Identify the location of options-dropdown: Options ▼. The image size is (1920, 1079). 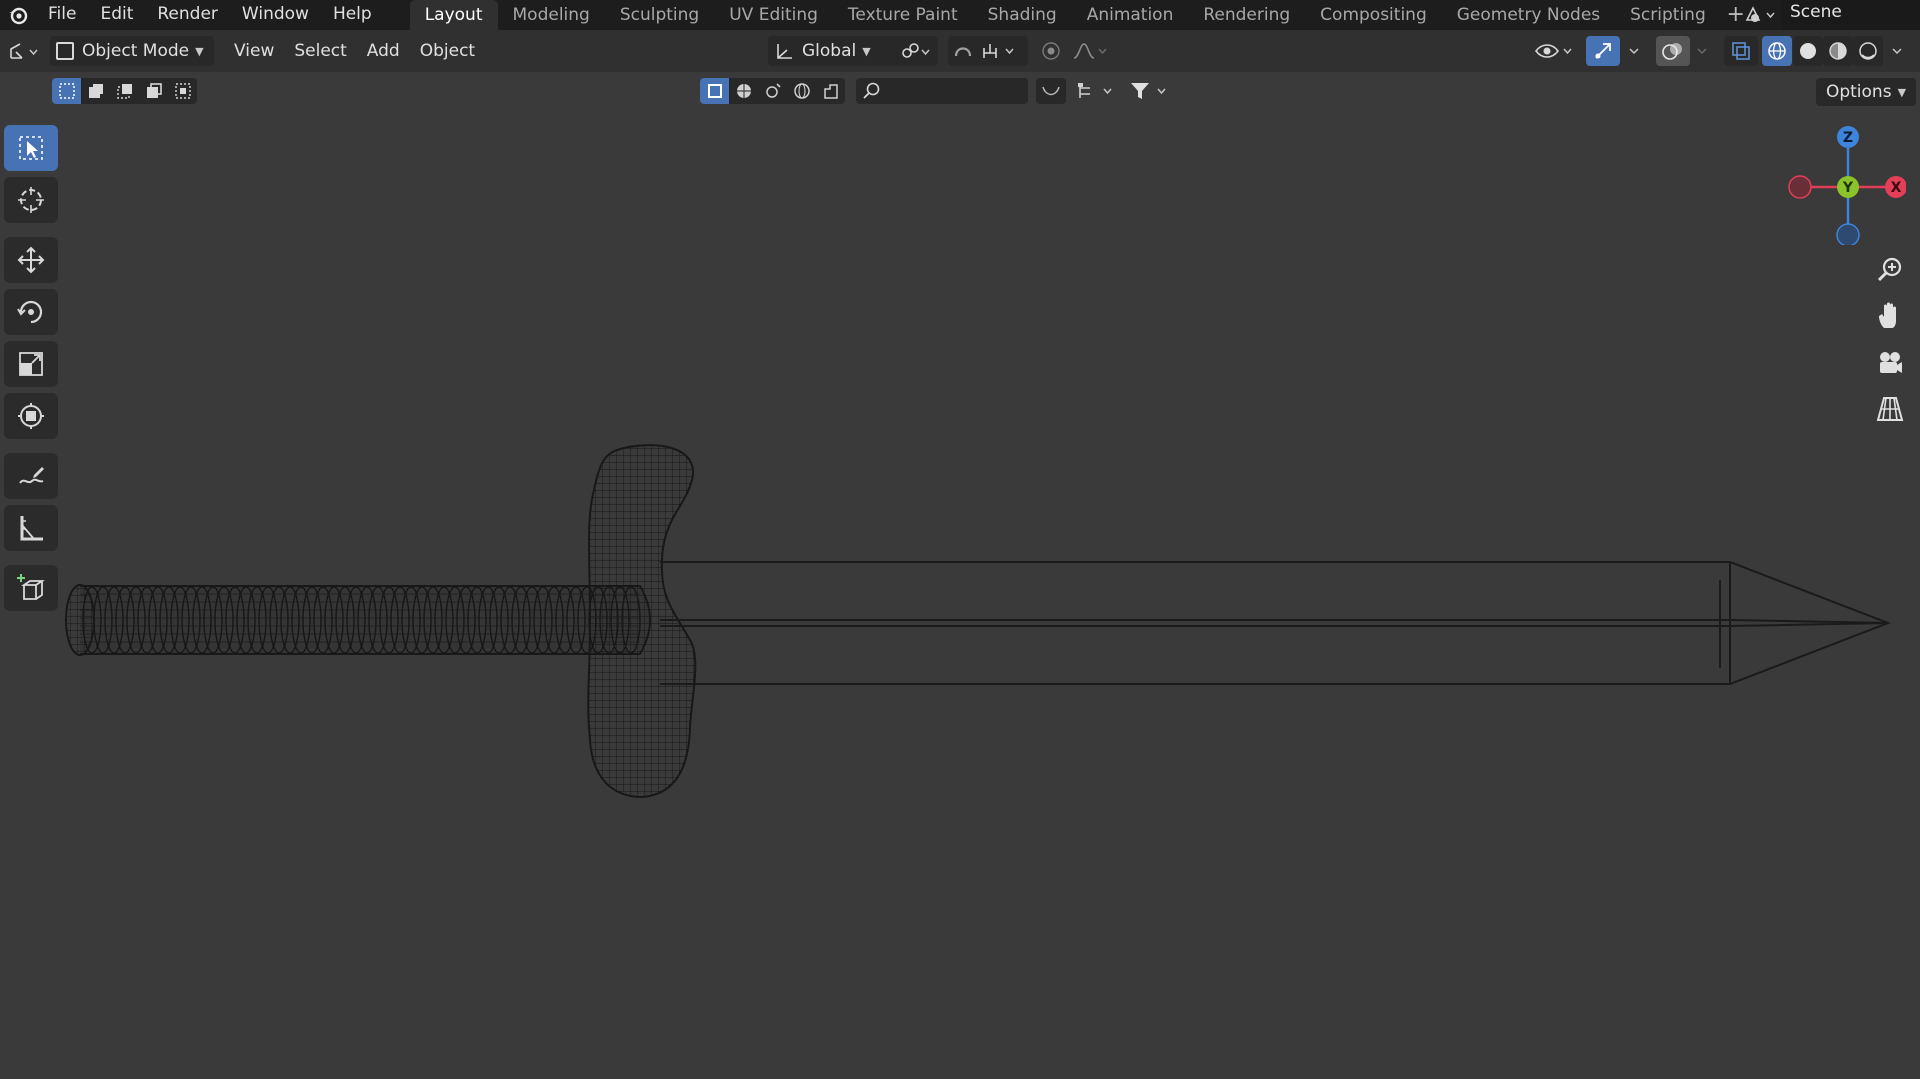
(1866, 92).